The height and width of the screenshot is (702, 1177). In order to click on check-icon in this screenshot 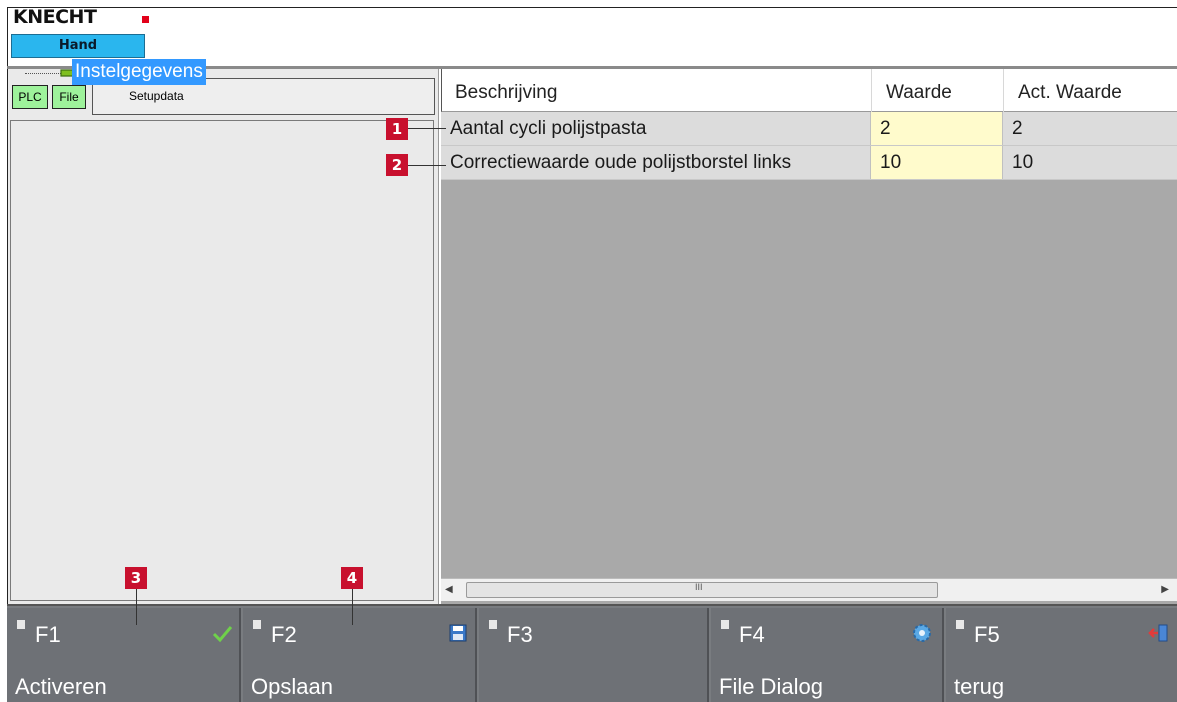, I will do `click(222, 634)`.